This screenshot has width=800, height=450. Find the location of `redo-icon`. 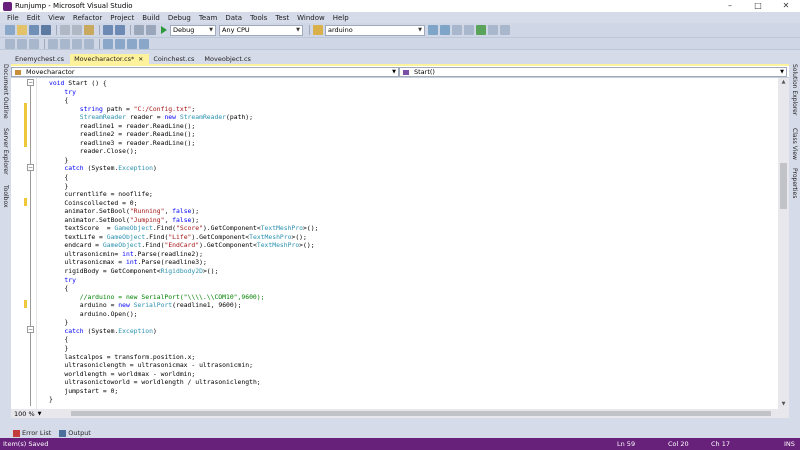

redo-icon is located at coordinates (120, 30).